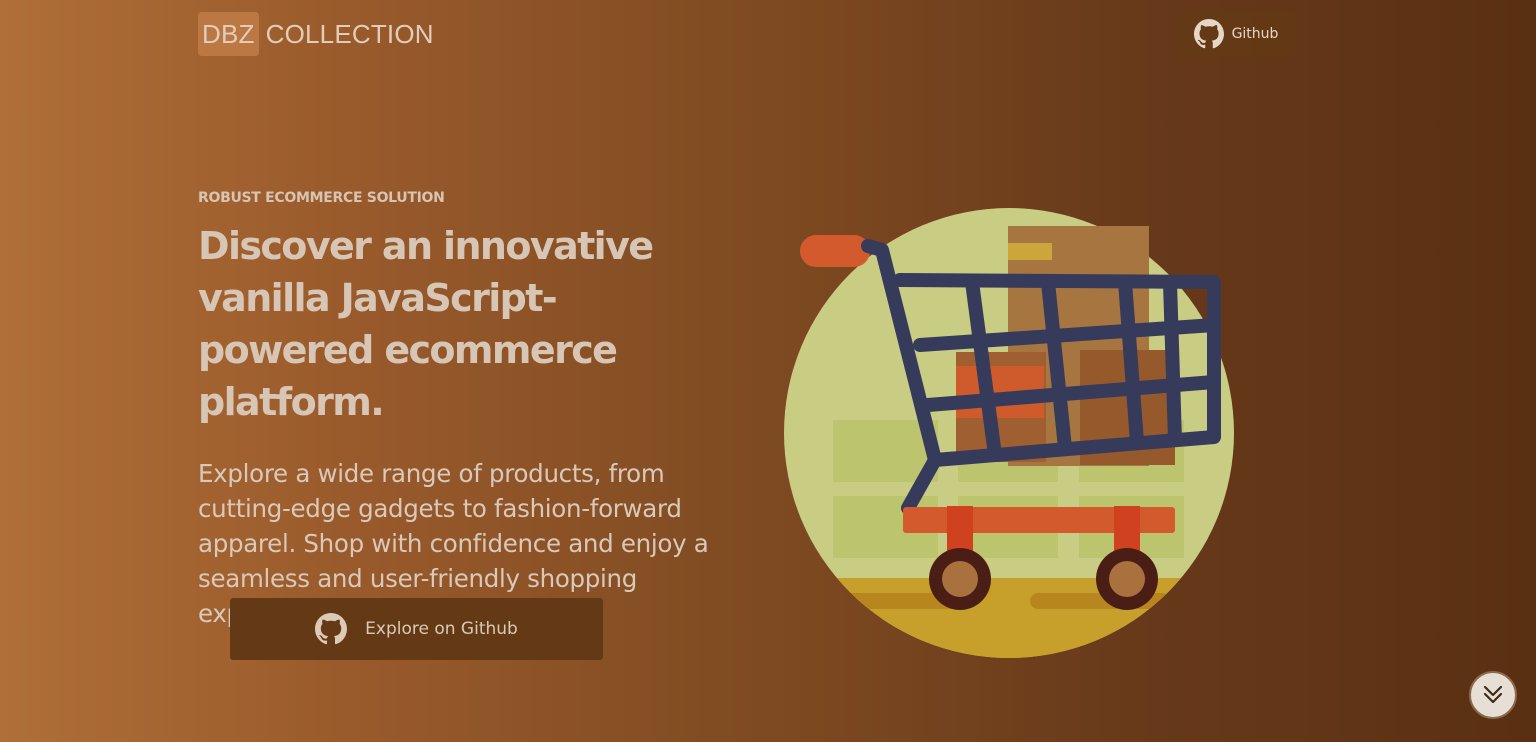 The height and width of the screenshot is (742, 1536). I want to click on explore-github-button: Explore on Github, so click(416, 629).